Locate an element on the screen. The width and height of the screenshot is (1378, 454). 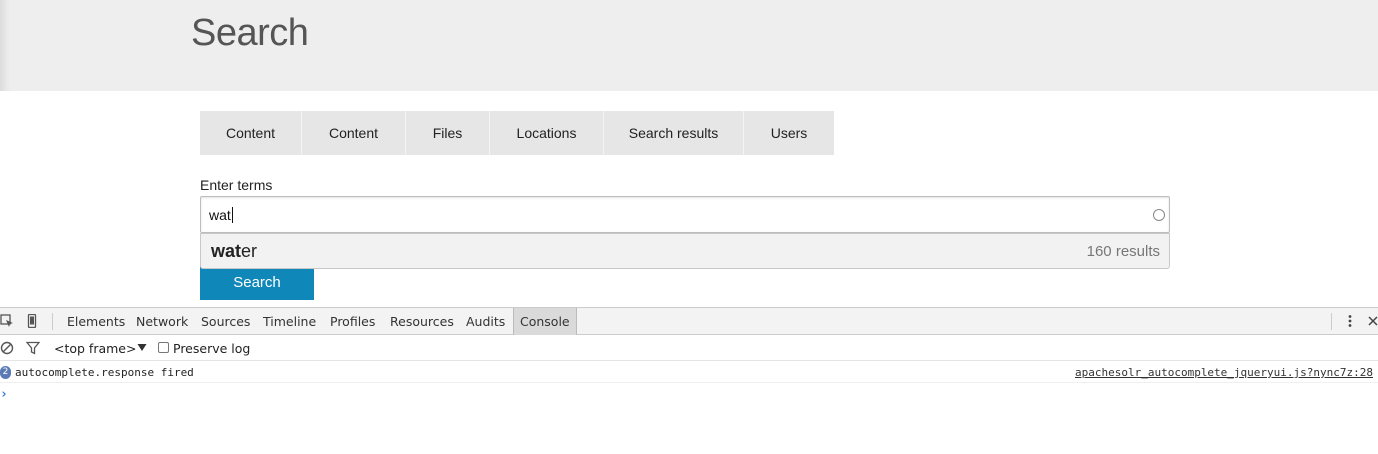
devtools-tab-console: Console is located at coordinates (545, 321).